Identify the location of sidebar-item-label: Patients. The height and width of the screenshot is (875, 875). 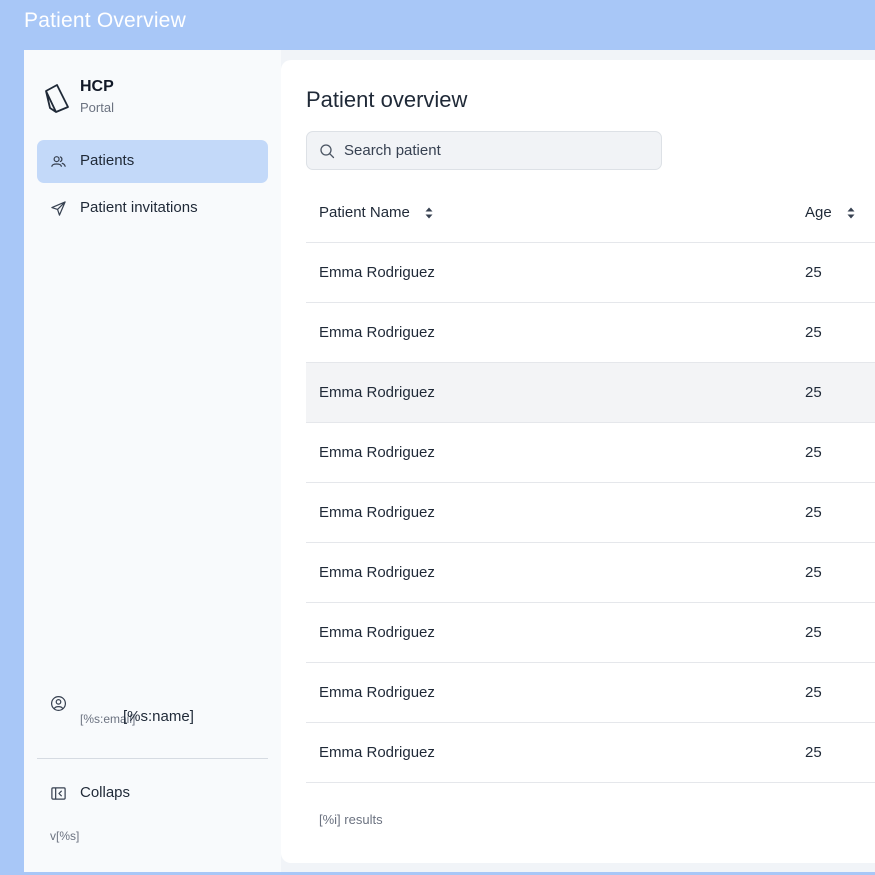
(107, 160).